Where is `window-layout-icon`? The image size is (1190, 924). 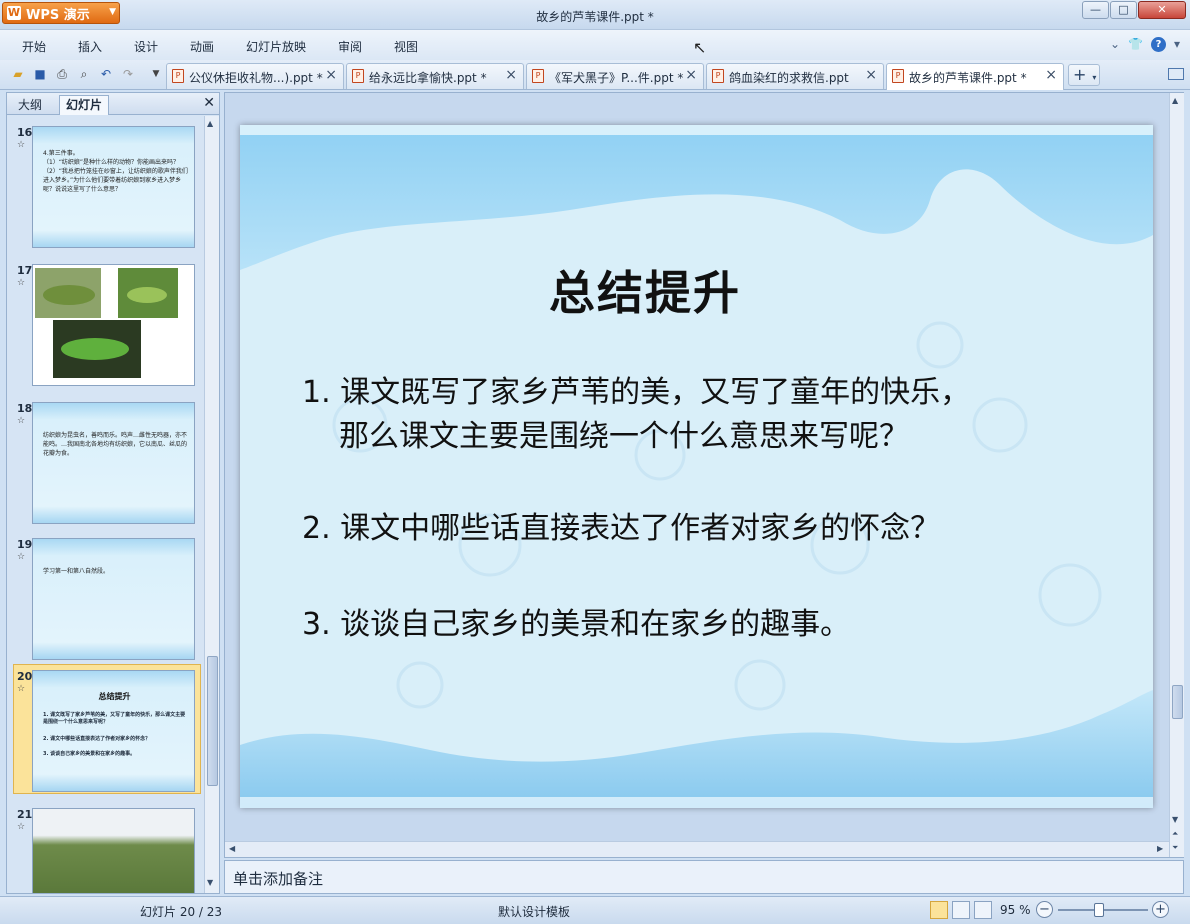 window-layout-icon is located at coordinates (1176, 74).